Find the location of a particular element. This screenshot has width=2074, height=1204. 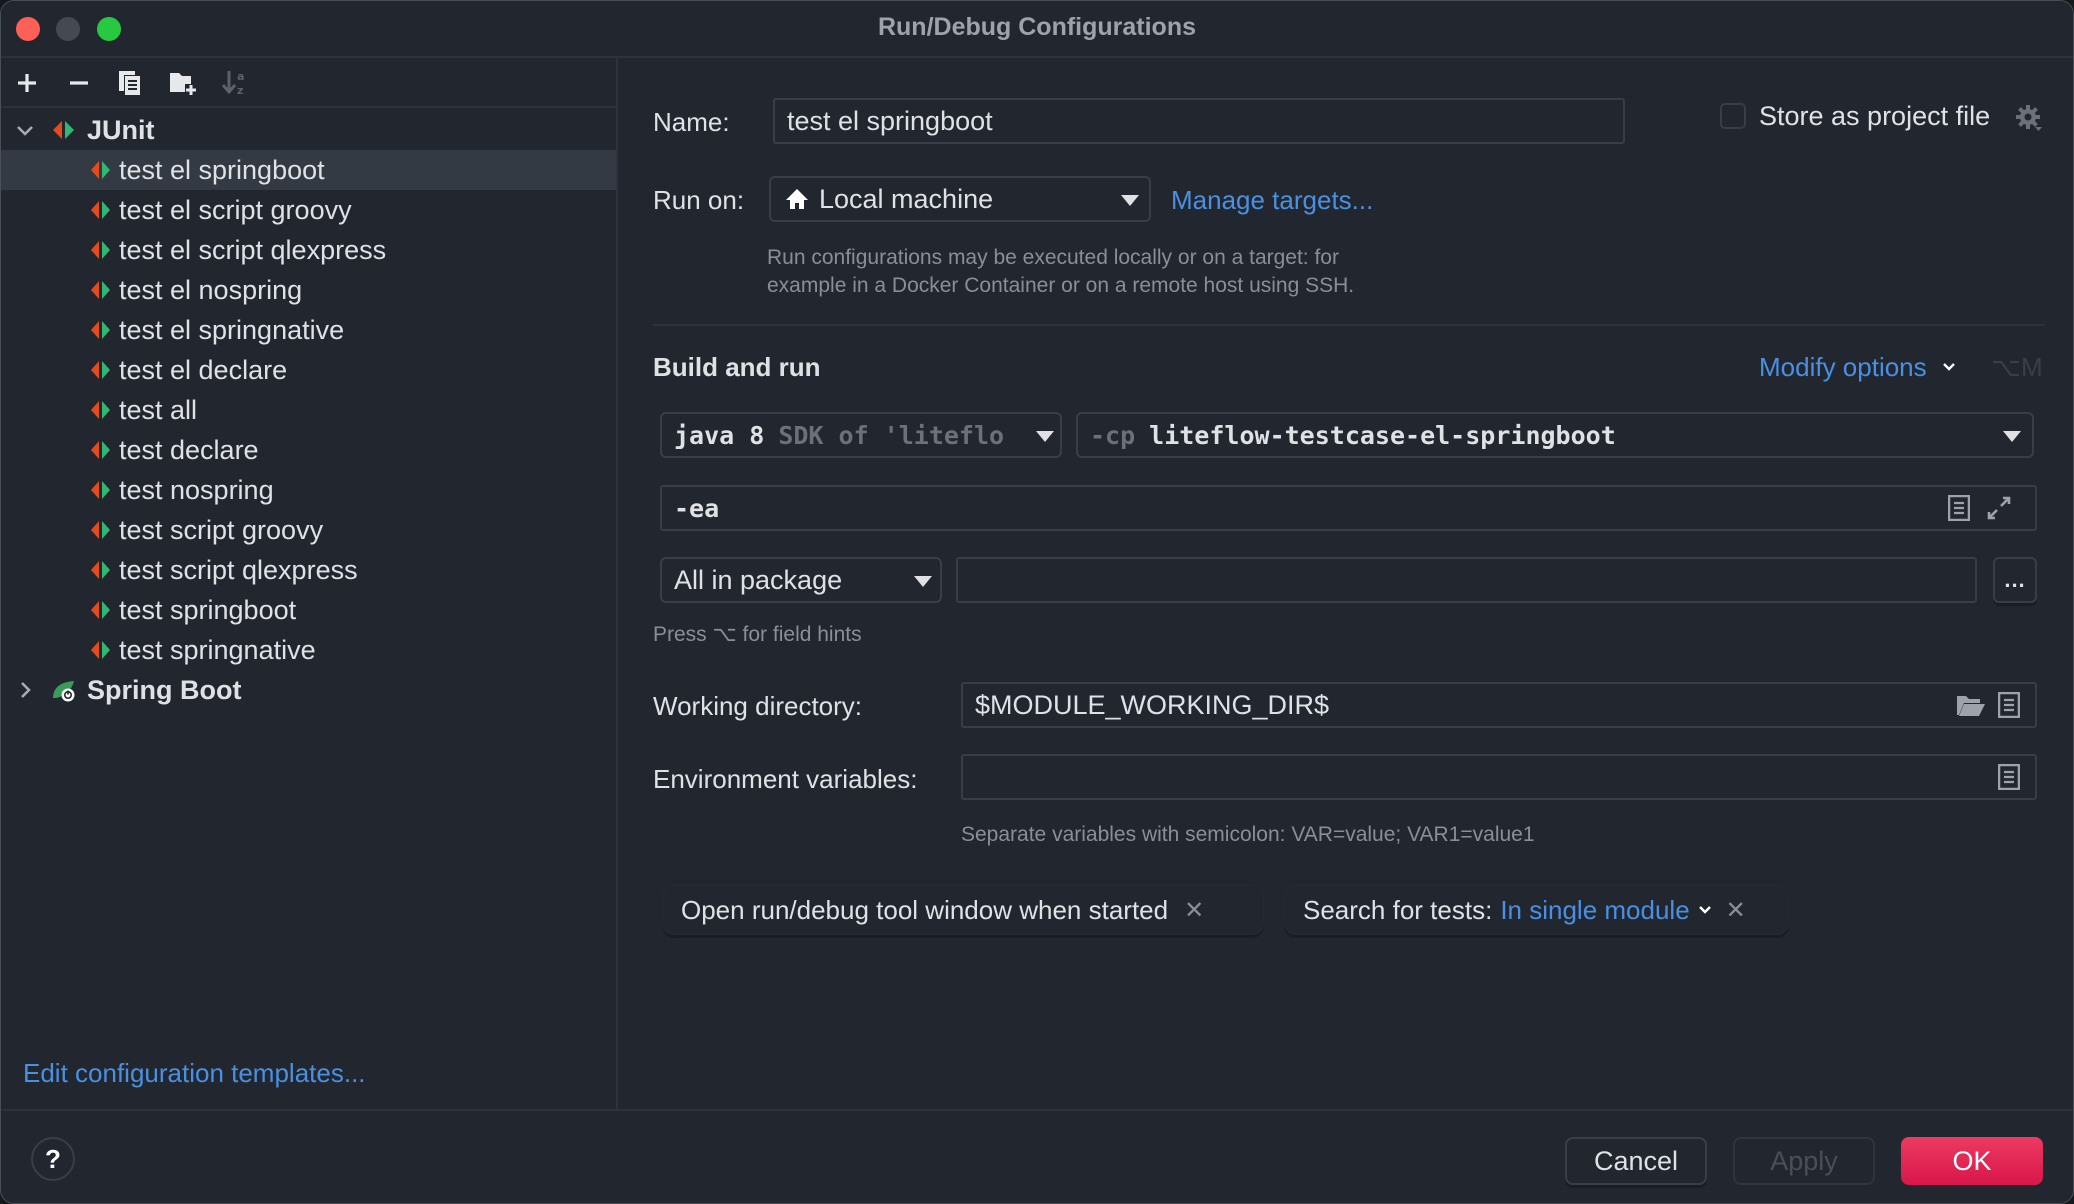

tree-item-label: test el springnative is located at coordinates (232, 329).